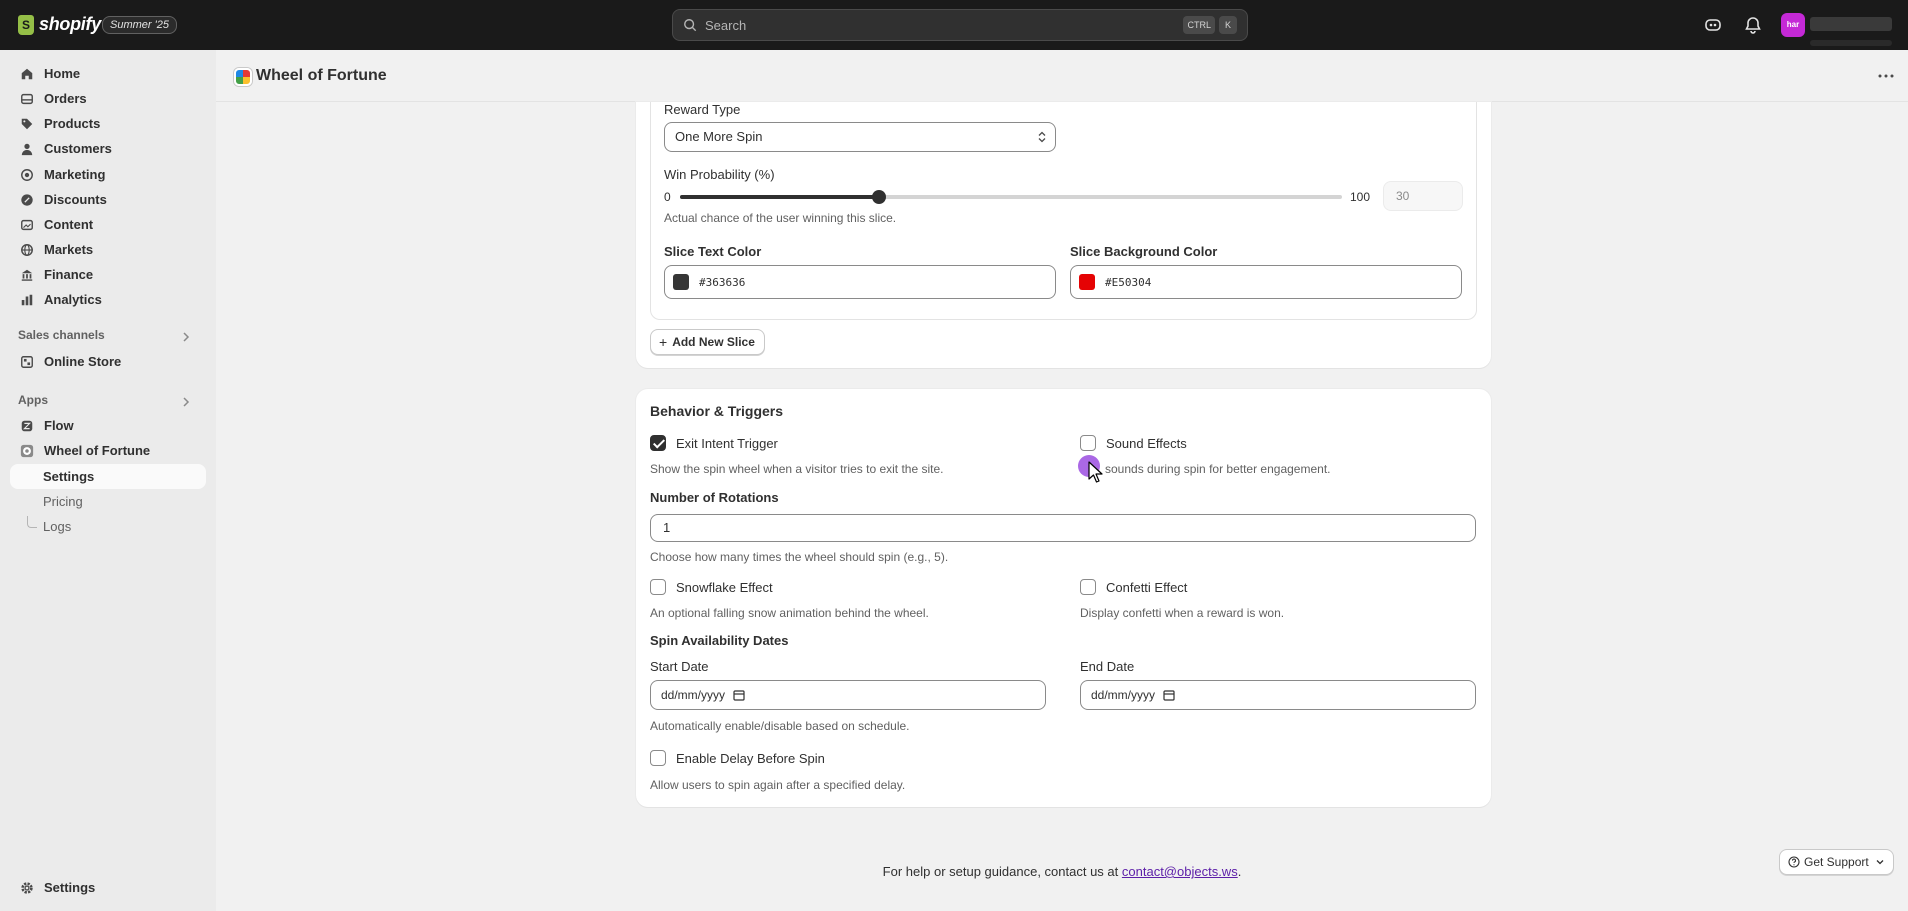 This screenshot has width=1908, height=911. What do you see at coordinates (1851, 43) in the screenshot?
I see `store-name-redacted-underline` at bounding box center [1851, 43].